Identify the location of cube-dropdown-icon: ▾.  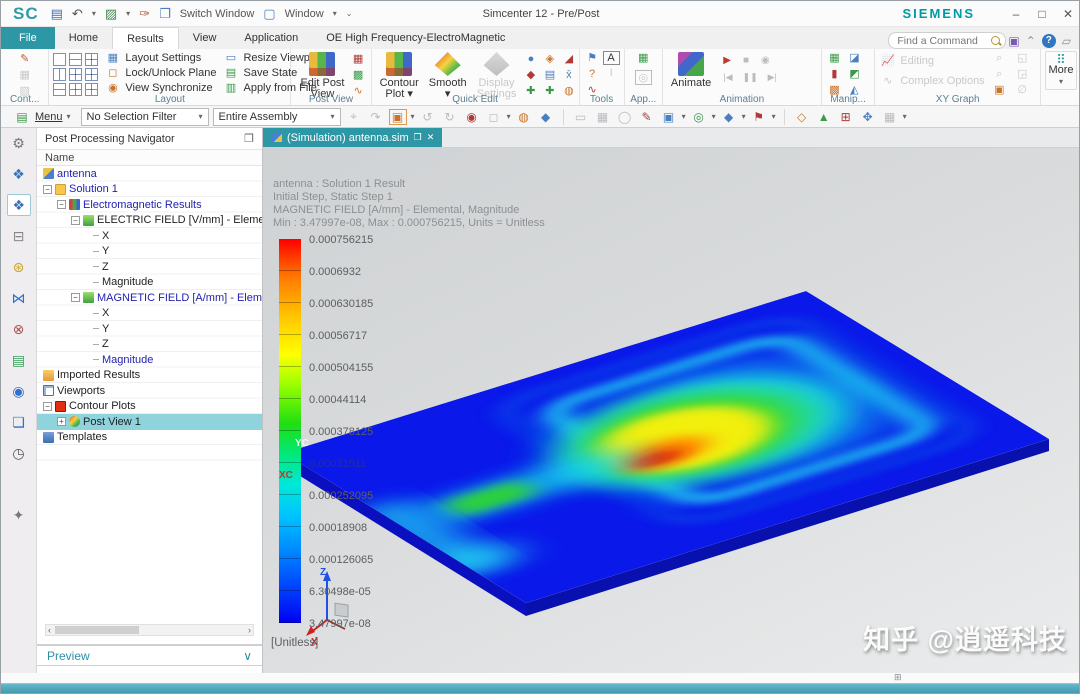
(744, 116).